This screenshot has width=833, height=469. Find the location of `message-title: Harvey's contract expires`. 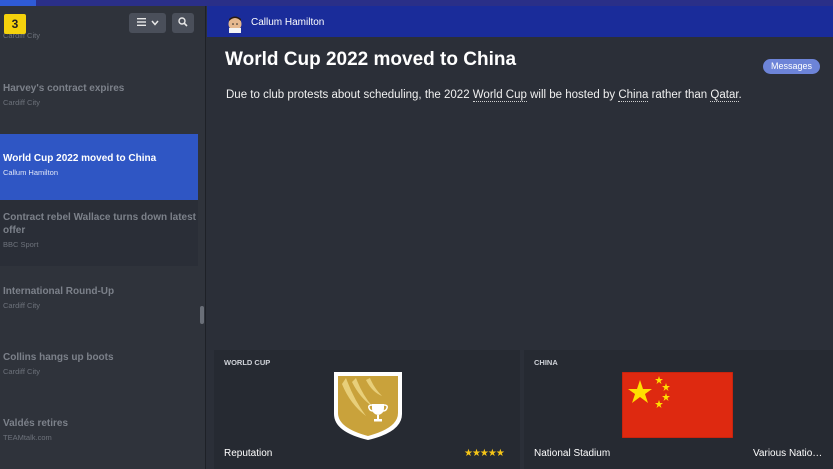

message-title: Harvey's contract expires is located at coordinates (64, 88).